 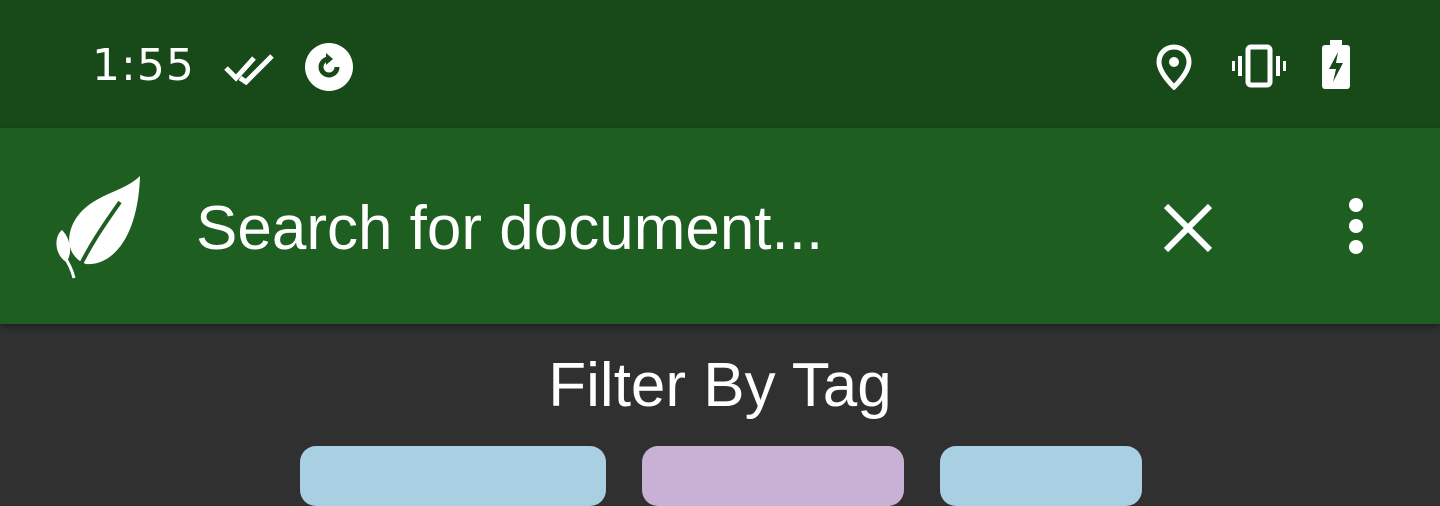 What do you see at coordinates (1336, 64) in the screenshot?
I see `battery-charging-icon` at bounding box center [1336, 64].